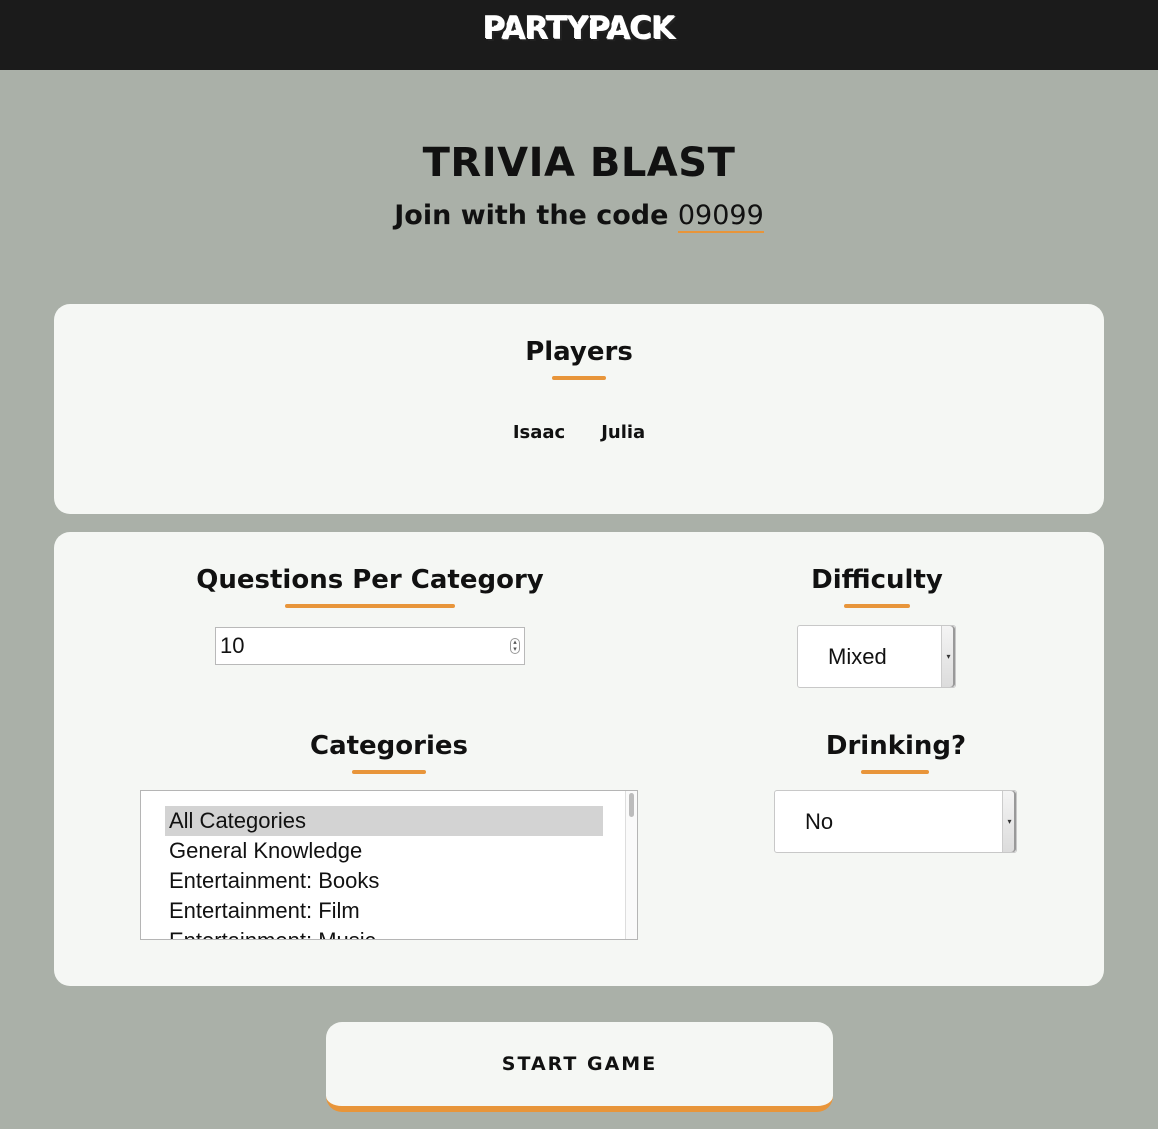  Describe the element at coordinates (895, 772) in the screenshot. I see `drinking-heading-underline` at that location.